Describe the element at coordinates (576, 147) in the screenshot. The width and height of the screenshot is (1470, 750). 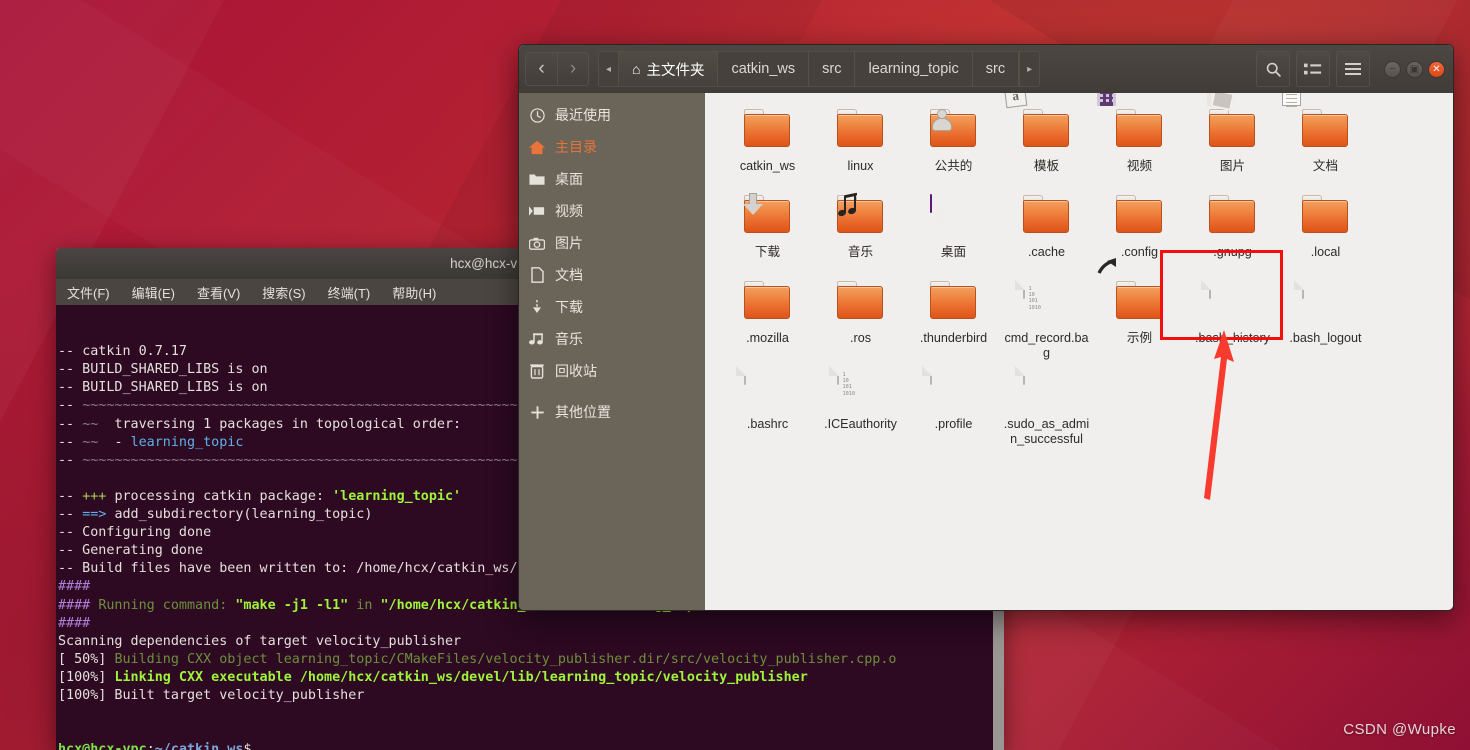
I see `sidebar-item-label: 主目录` at that location.